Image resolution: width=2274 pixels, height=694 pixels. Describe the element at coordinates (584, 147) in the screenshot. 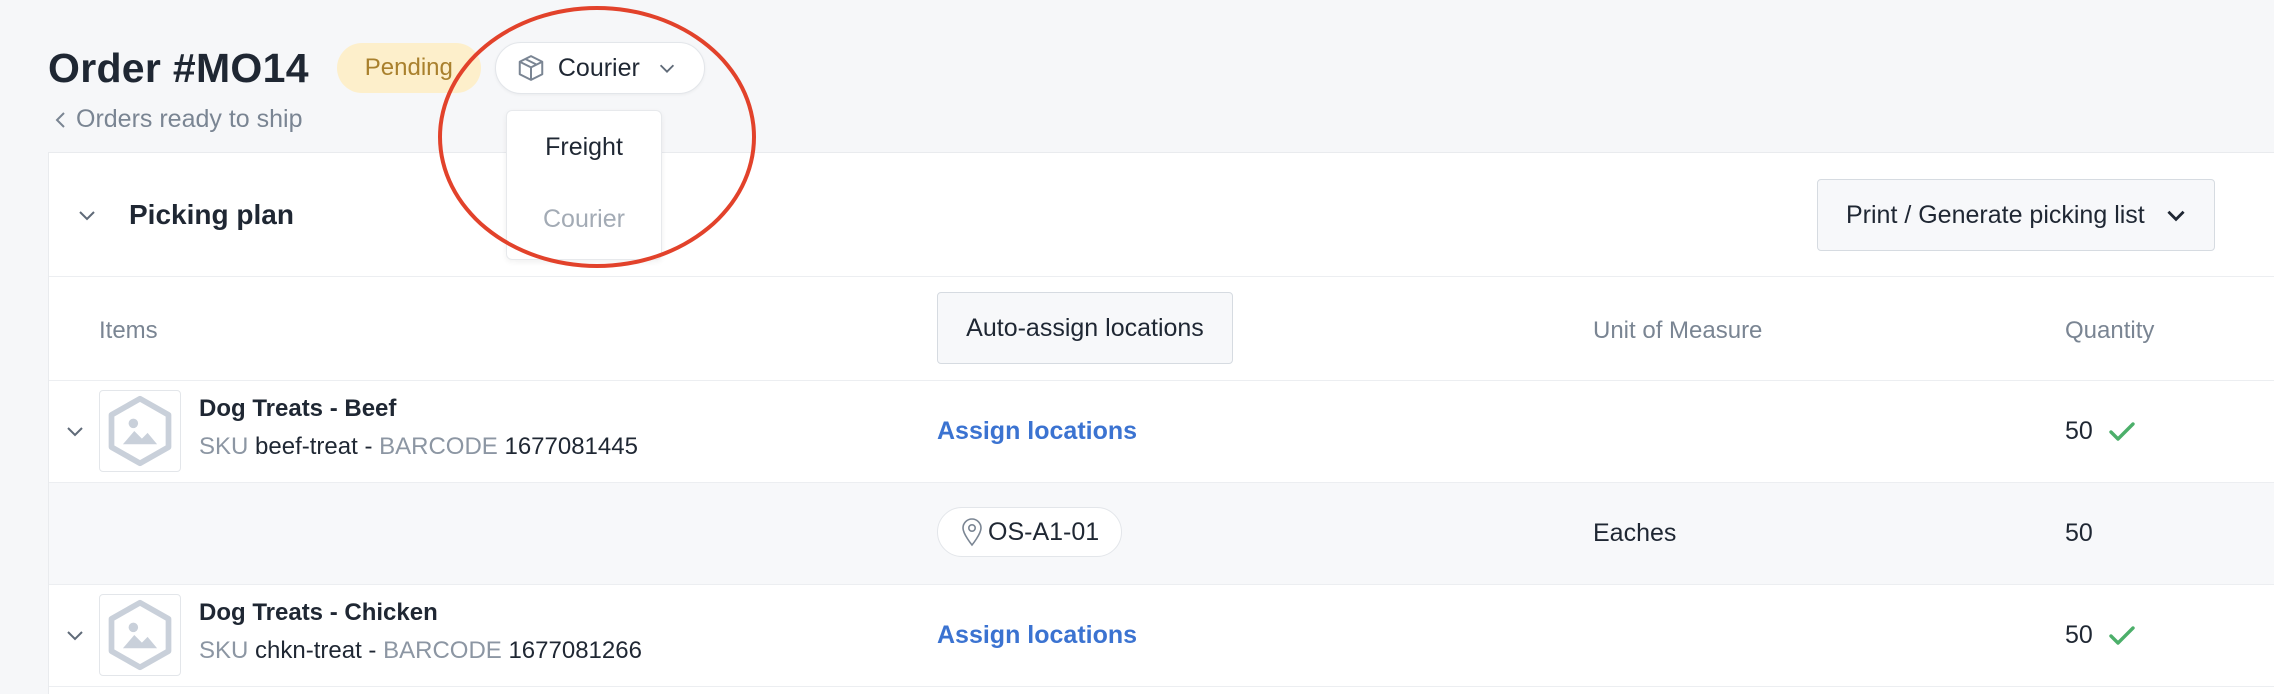

I see `dropdown-option-freight: Freight` at that location.